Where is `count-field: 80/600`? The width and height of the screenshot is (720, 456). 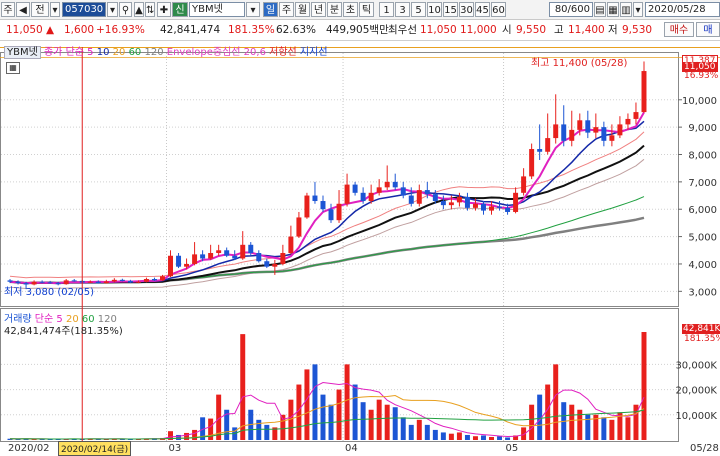
count-field: 80/600 is located at coordinates (571, 9).